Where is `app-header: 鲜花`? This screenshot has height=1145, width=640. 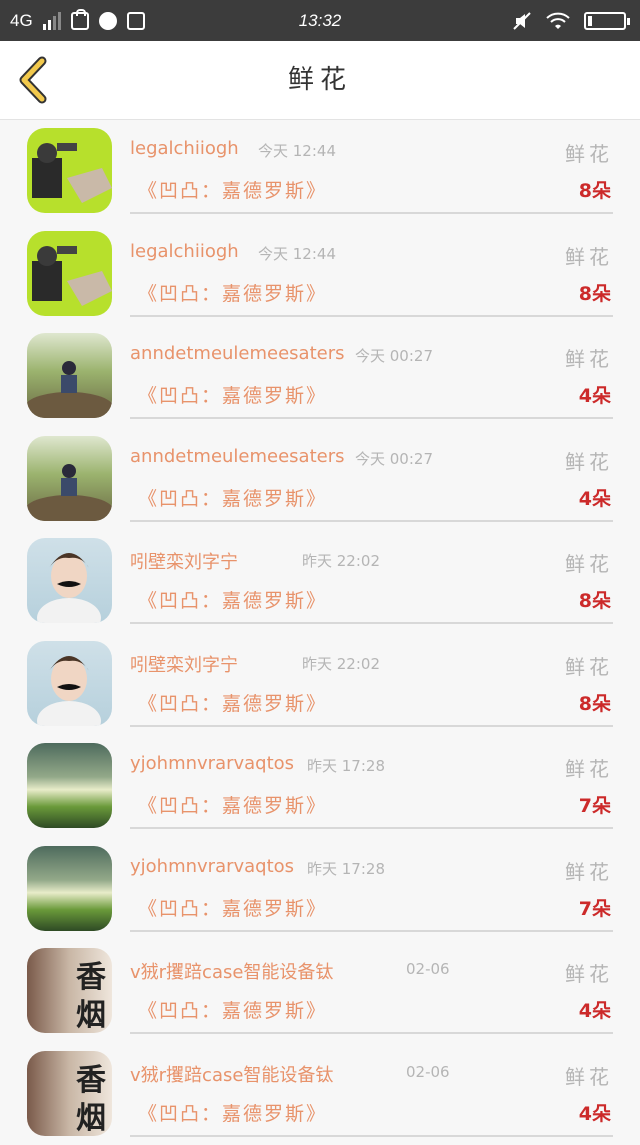 app-header: 鲜花 is located at coordinates (320, 80).